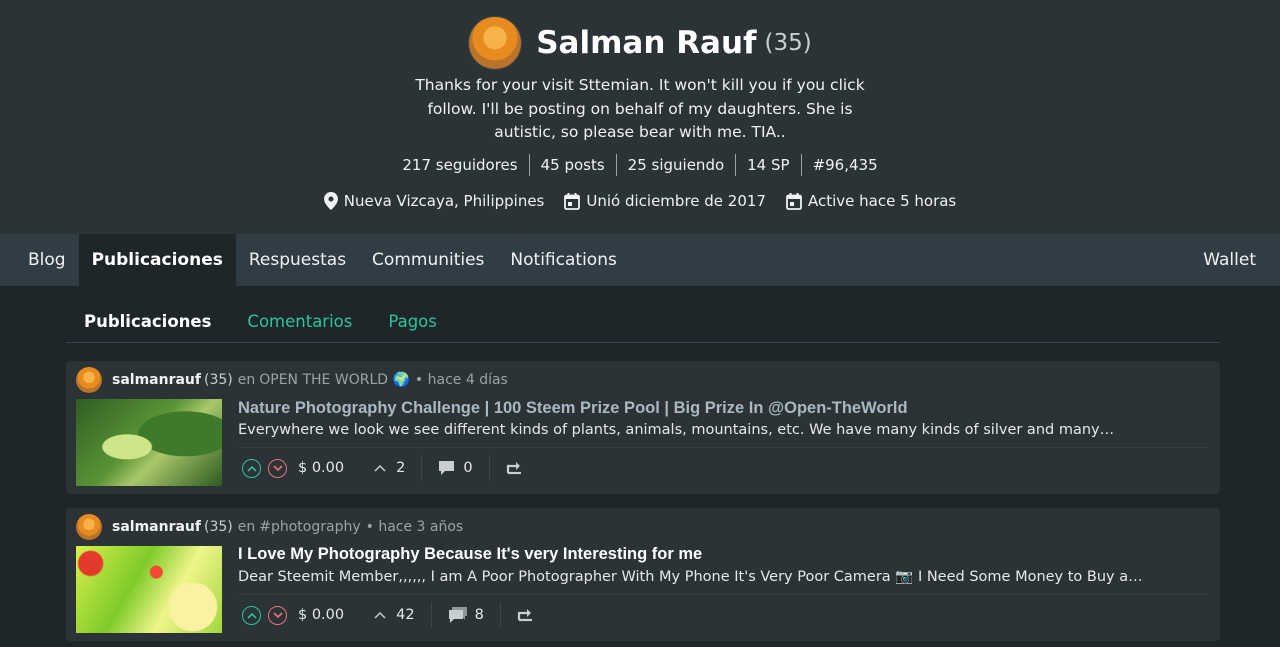 The width and height of the screenshot is (1280, 647). Describe the element at coordinates (675, 165) in the screenshot. I see `following-count: 25 siguiendo` at that location.